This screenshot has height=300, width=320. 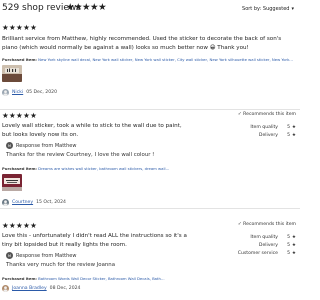 I want to click on chevron-down-icon: ▾, so click(x=292, y=9).